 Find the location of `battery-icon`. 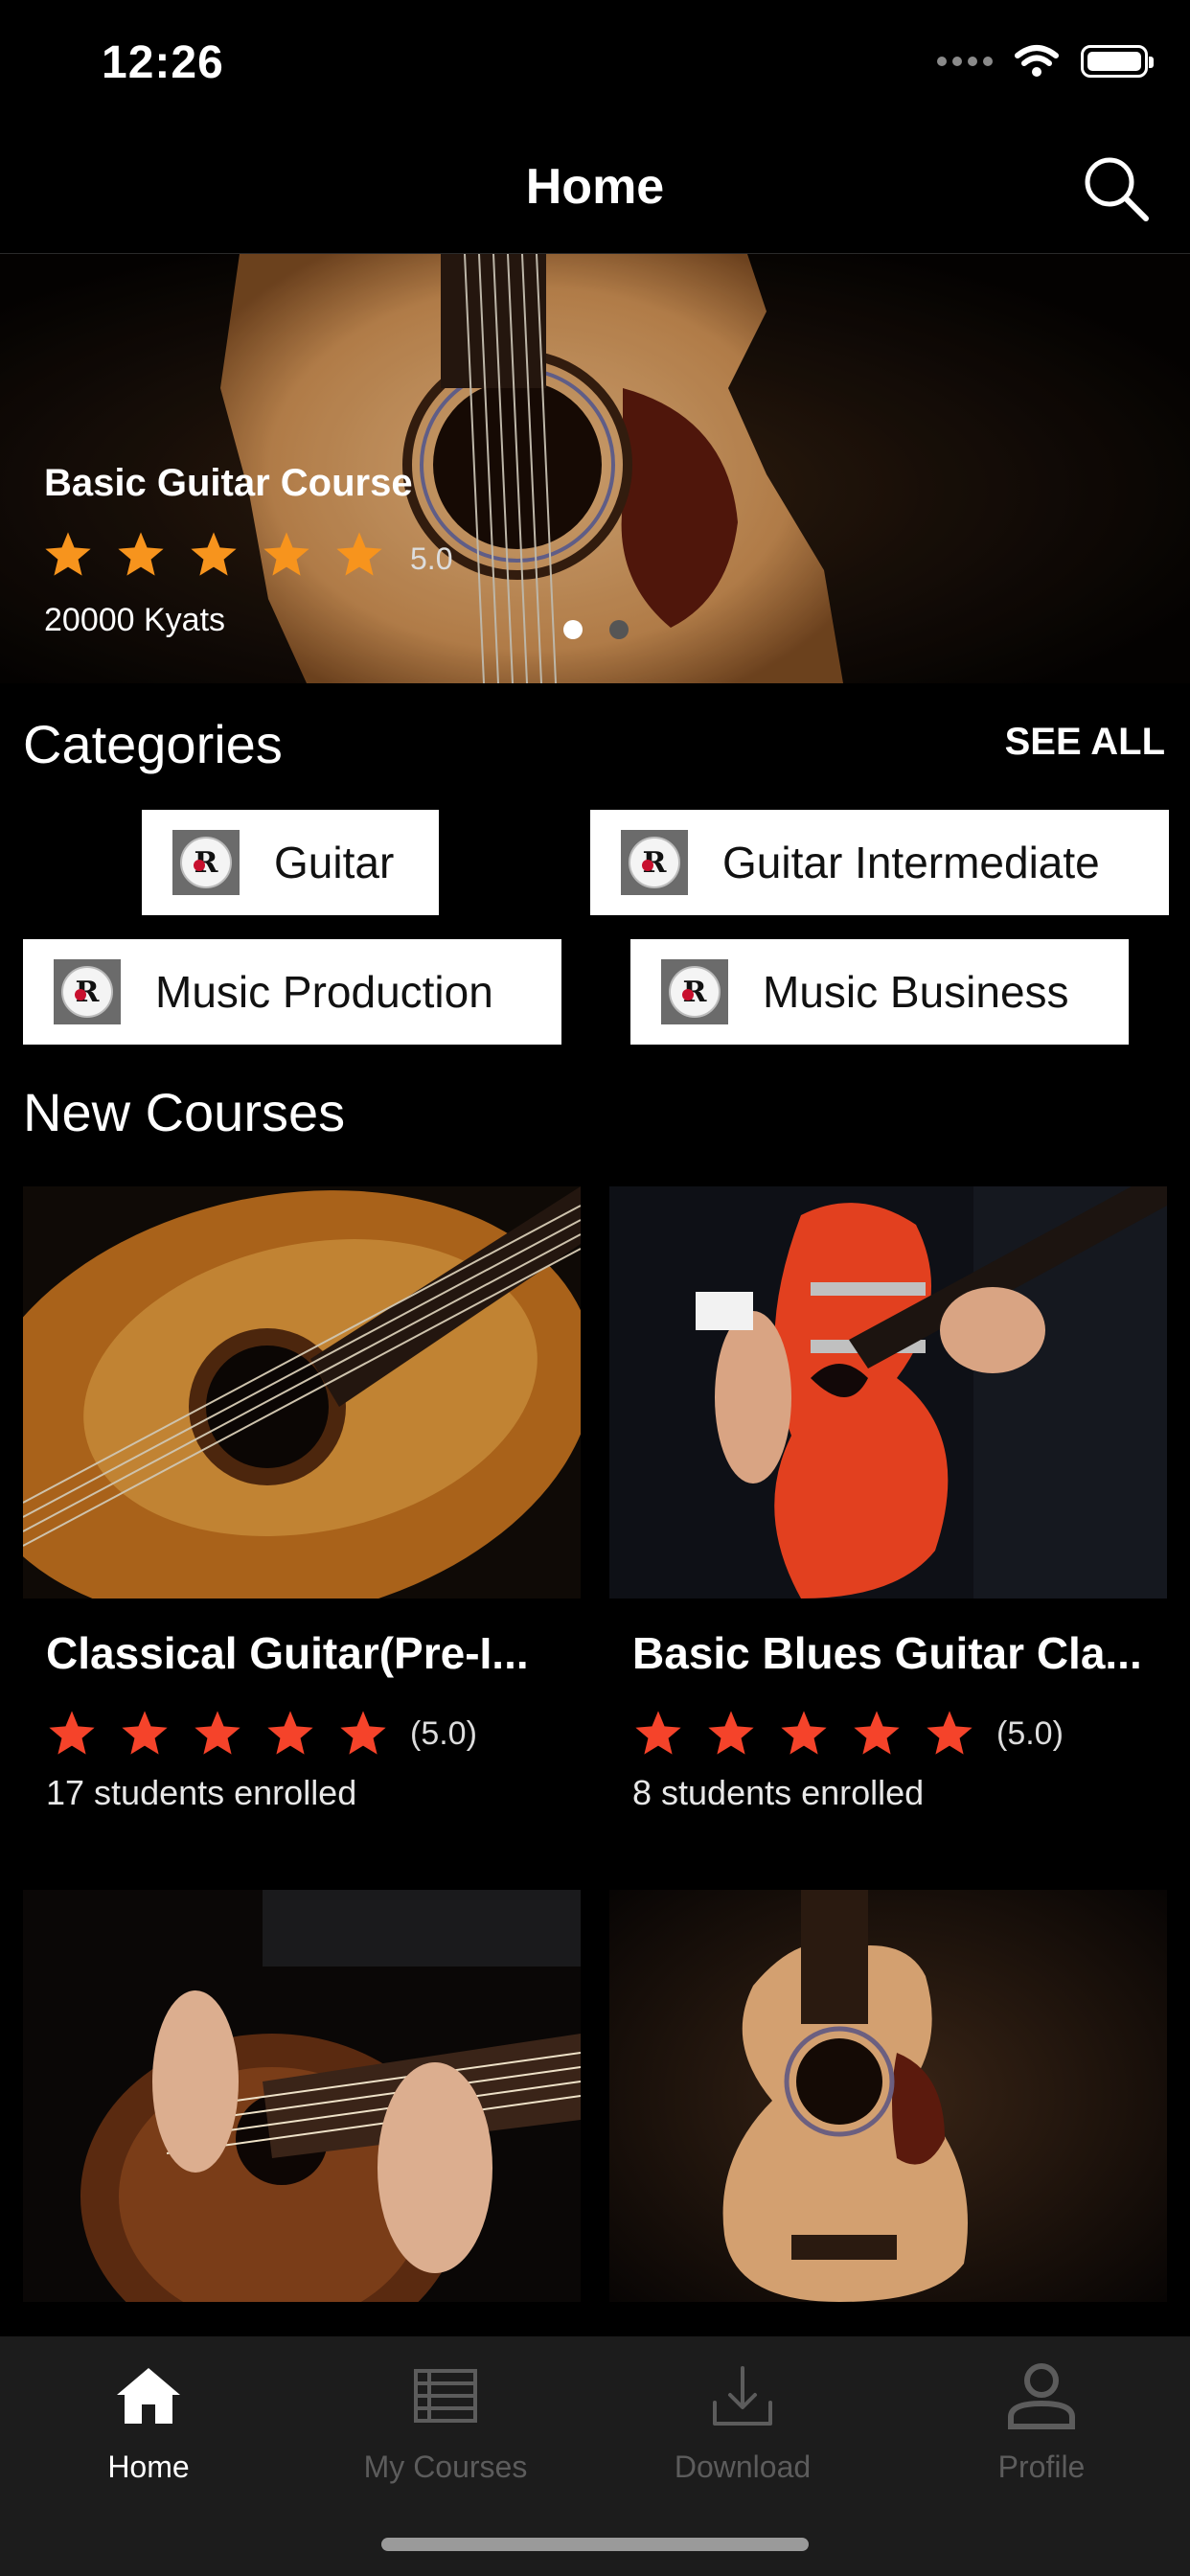

battery-icon is located at coordinates (1118, 62).